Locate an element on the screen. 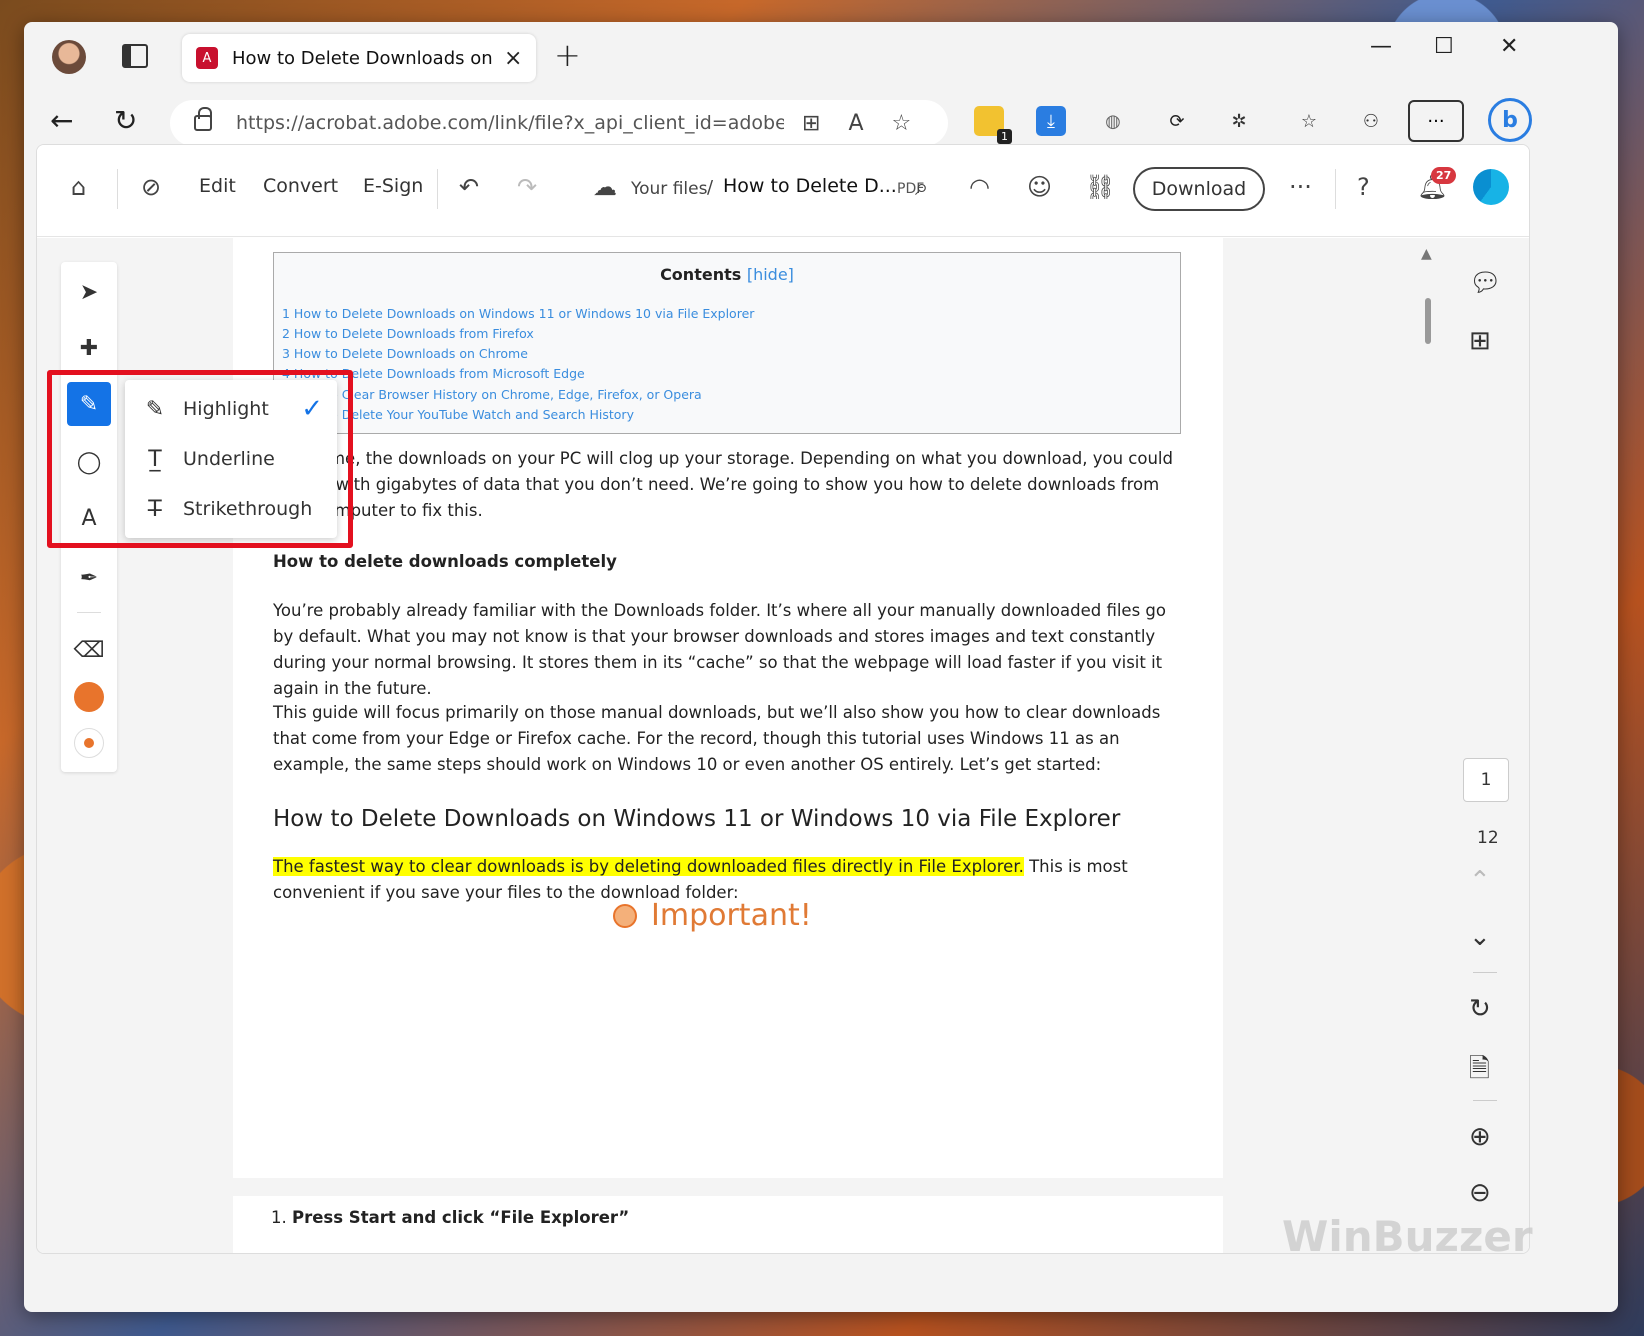 This screenshot has height=1336, width=1644. strikethrough-icon: T̶ is located at coordinates (155, 509).